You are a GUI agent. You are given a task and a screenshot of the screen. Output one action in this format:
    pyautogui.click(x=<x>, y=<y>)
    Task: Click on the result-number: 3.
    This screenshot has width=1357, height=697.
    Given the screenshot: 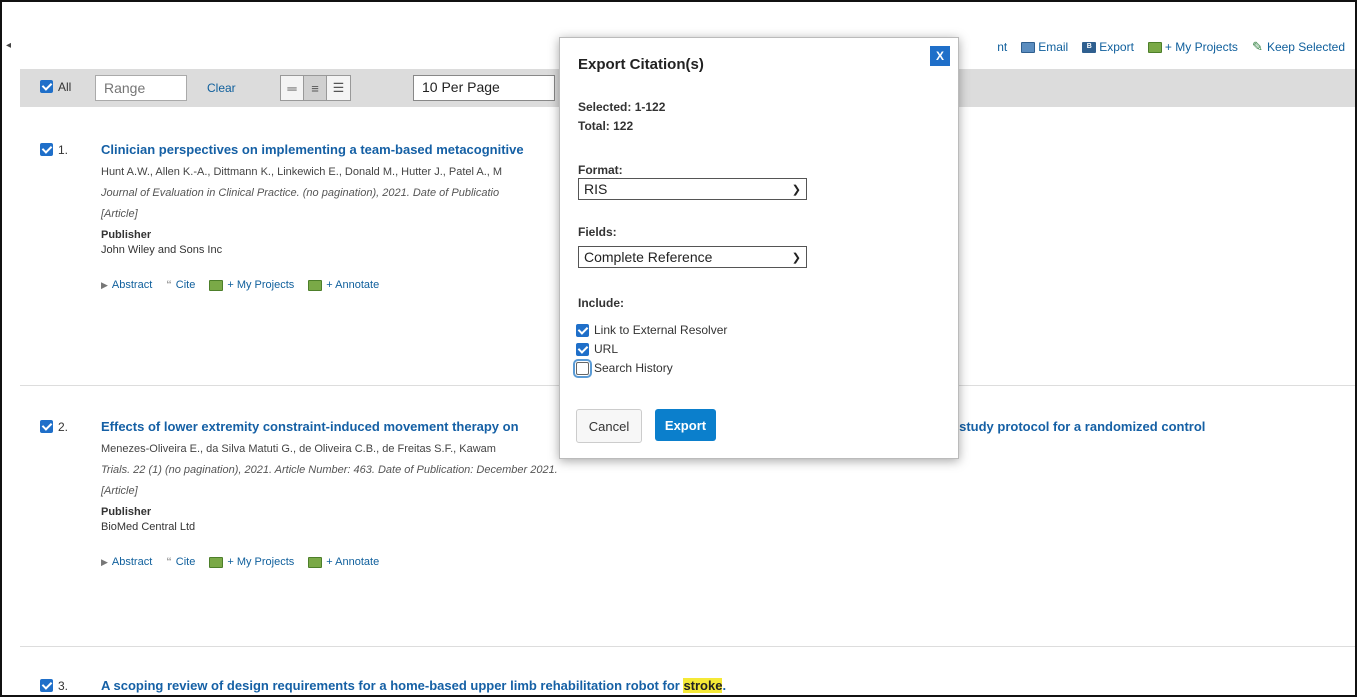 What is the action you would take?
    pyautogui.click(x=63, y=686)
    